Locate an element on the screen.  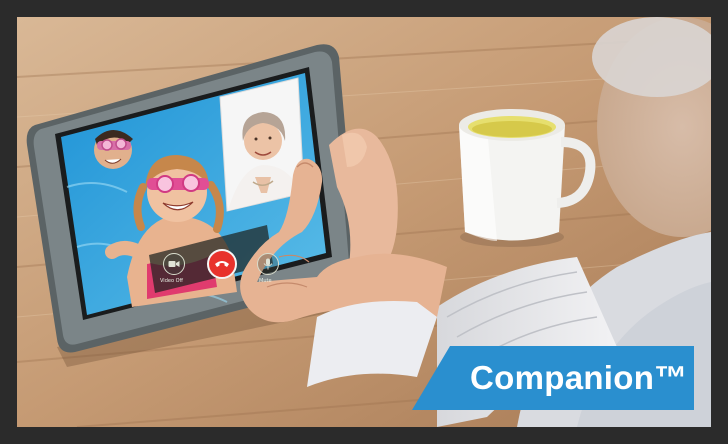
mute-button is located at coordinates (268, 264).